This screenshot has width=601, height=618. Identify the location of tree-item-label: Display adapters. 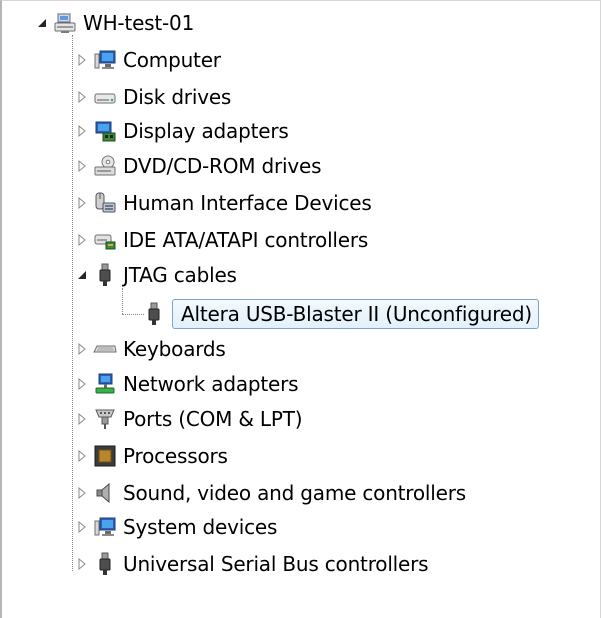
(206, 131).